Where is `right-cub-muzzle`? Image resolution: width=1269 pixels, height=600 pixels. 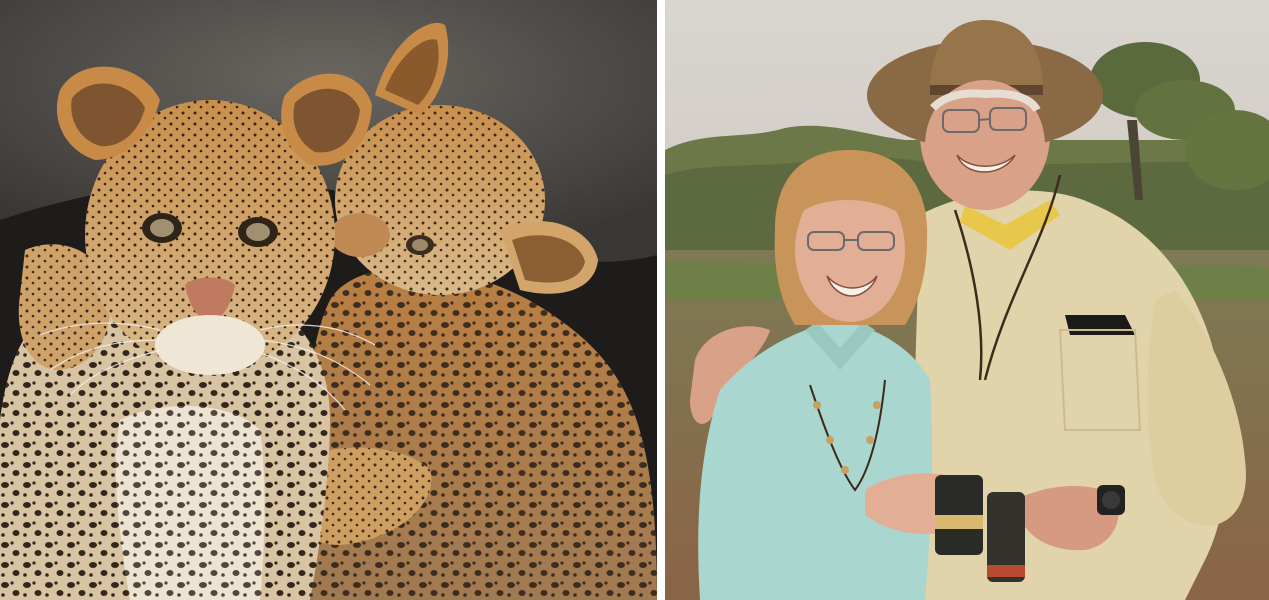 right-cub-muzzle is located at coordinates (360, 235).